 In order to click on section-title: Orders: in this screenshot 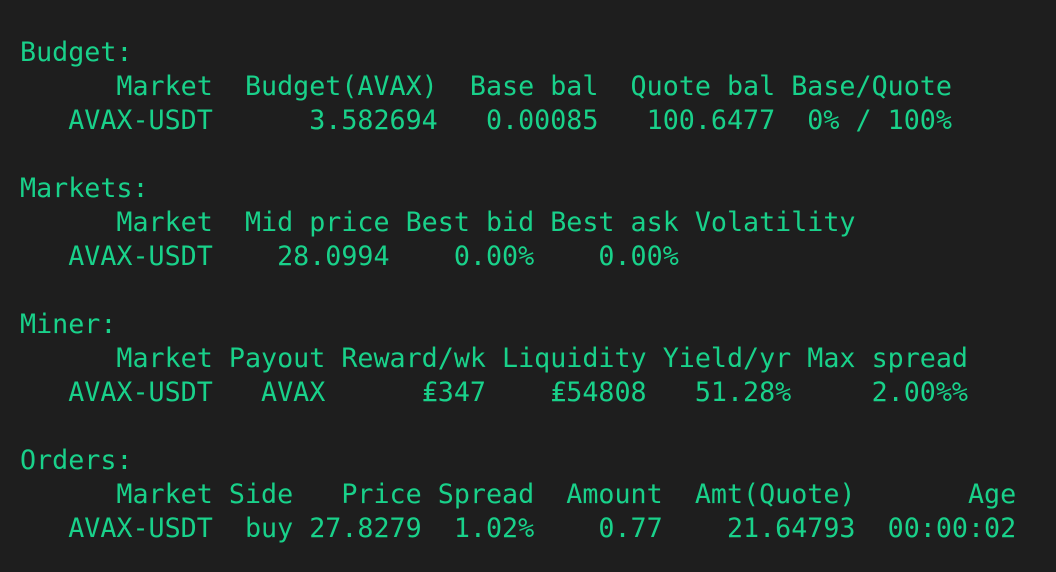, I will do `click(76, 460)`.